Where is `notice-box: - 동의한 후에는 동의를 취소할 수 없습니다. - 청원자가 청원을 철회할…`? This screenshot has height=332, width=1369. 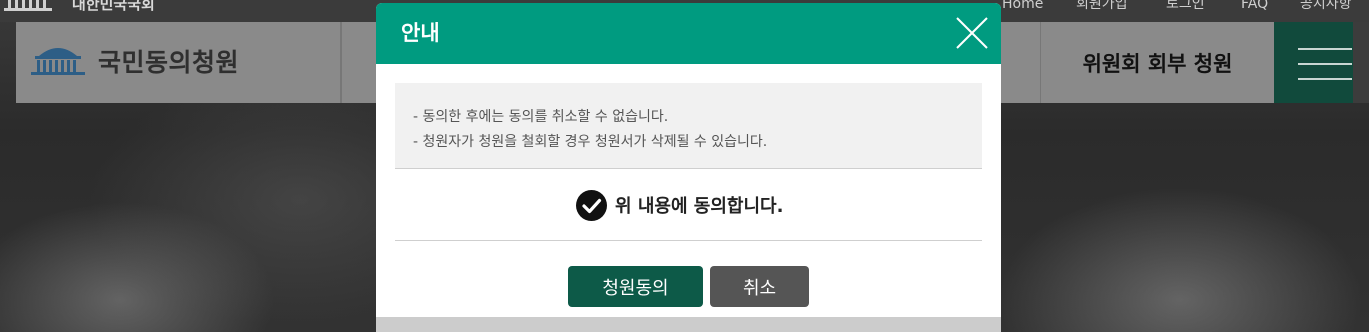
notice-box: - 동의한 후에는 동의를 취소할 수 없습니다. - 청원자가 청원을 철회할… is located at coordinates (688, 125).